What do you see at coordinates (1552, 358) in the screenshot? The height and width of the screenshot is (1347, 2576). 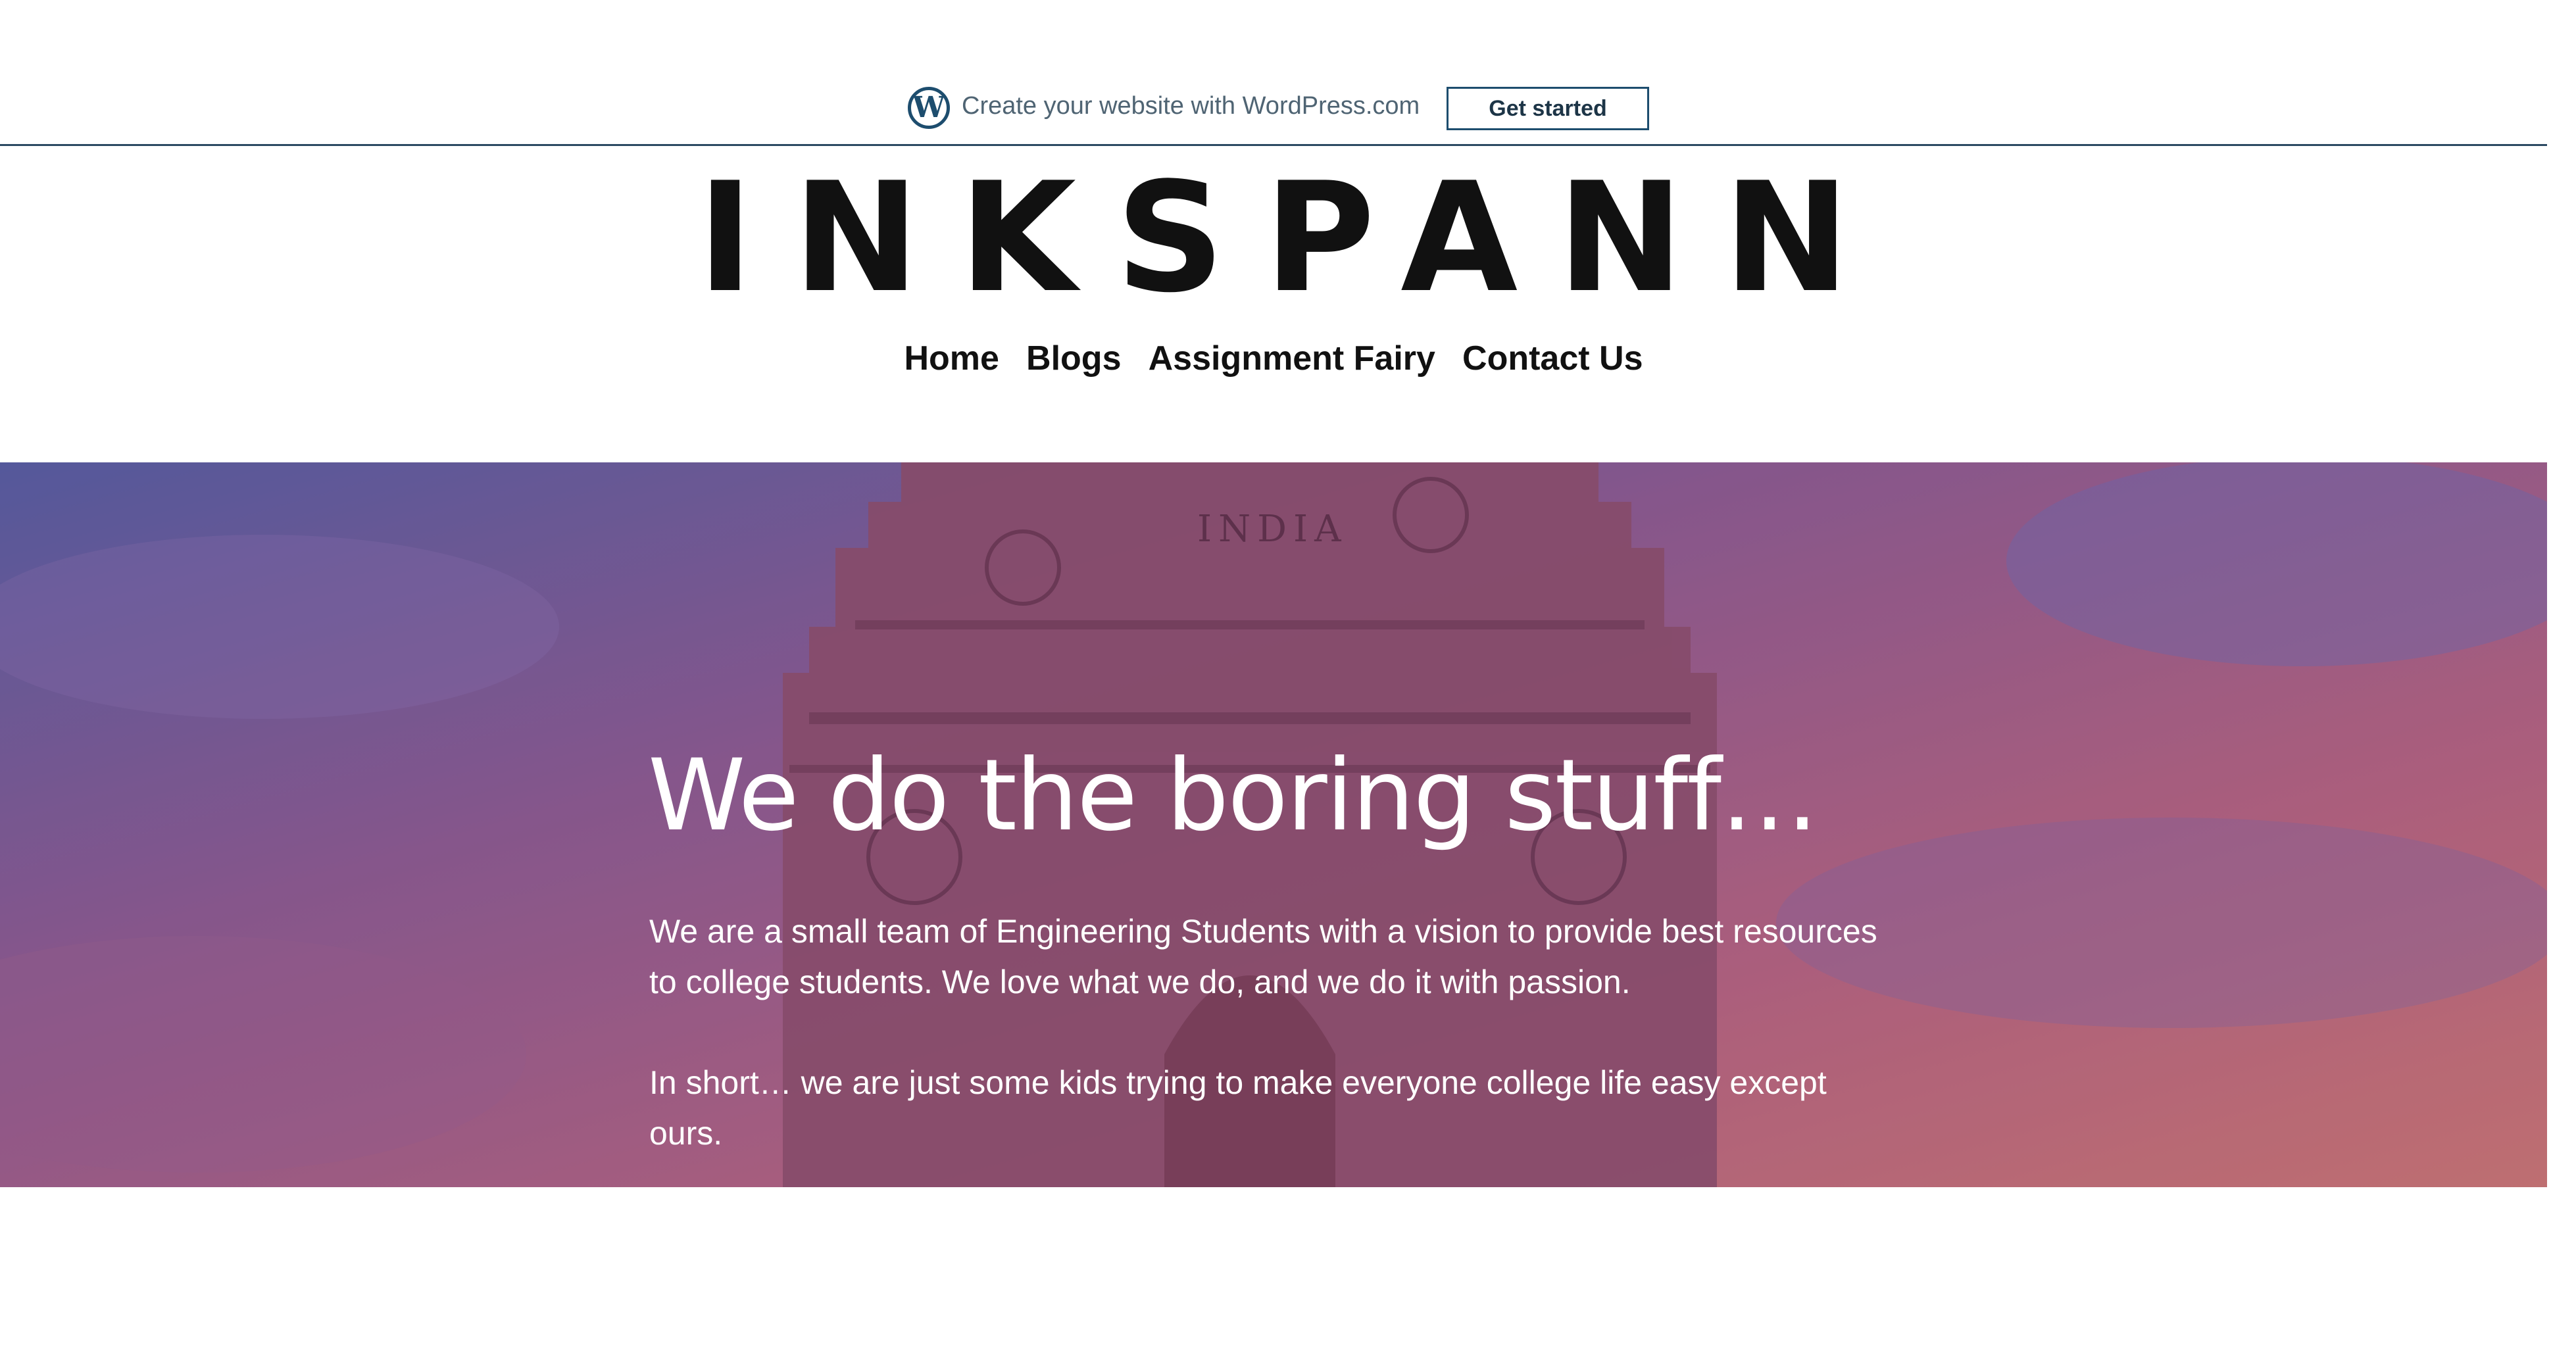 I see `nav-item-contact-us: Contact Us` at bounding box center [1552, 358].